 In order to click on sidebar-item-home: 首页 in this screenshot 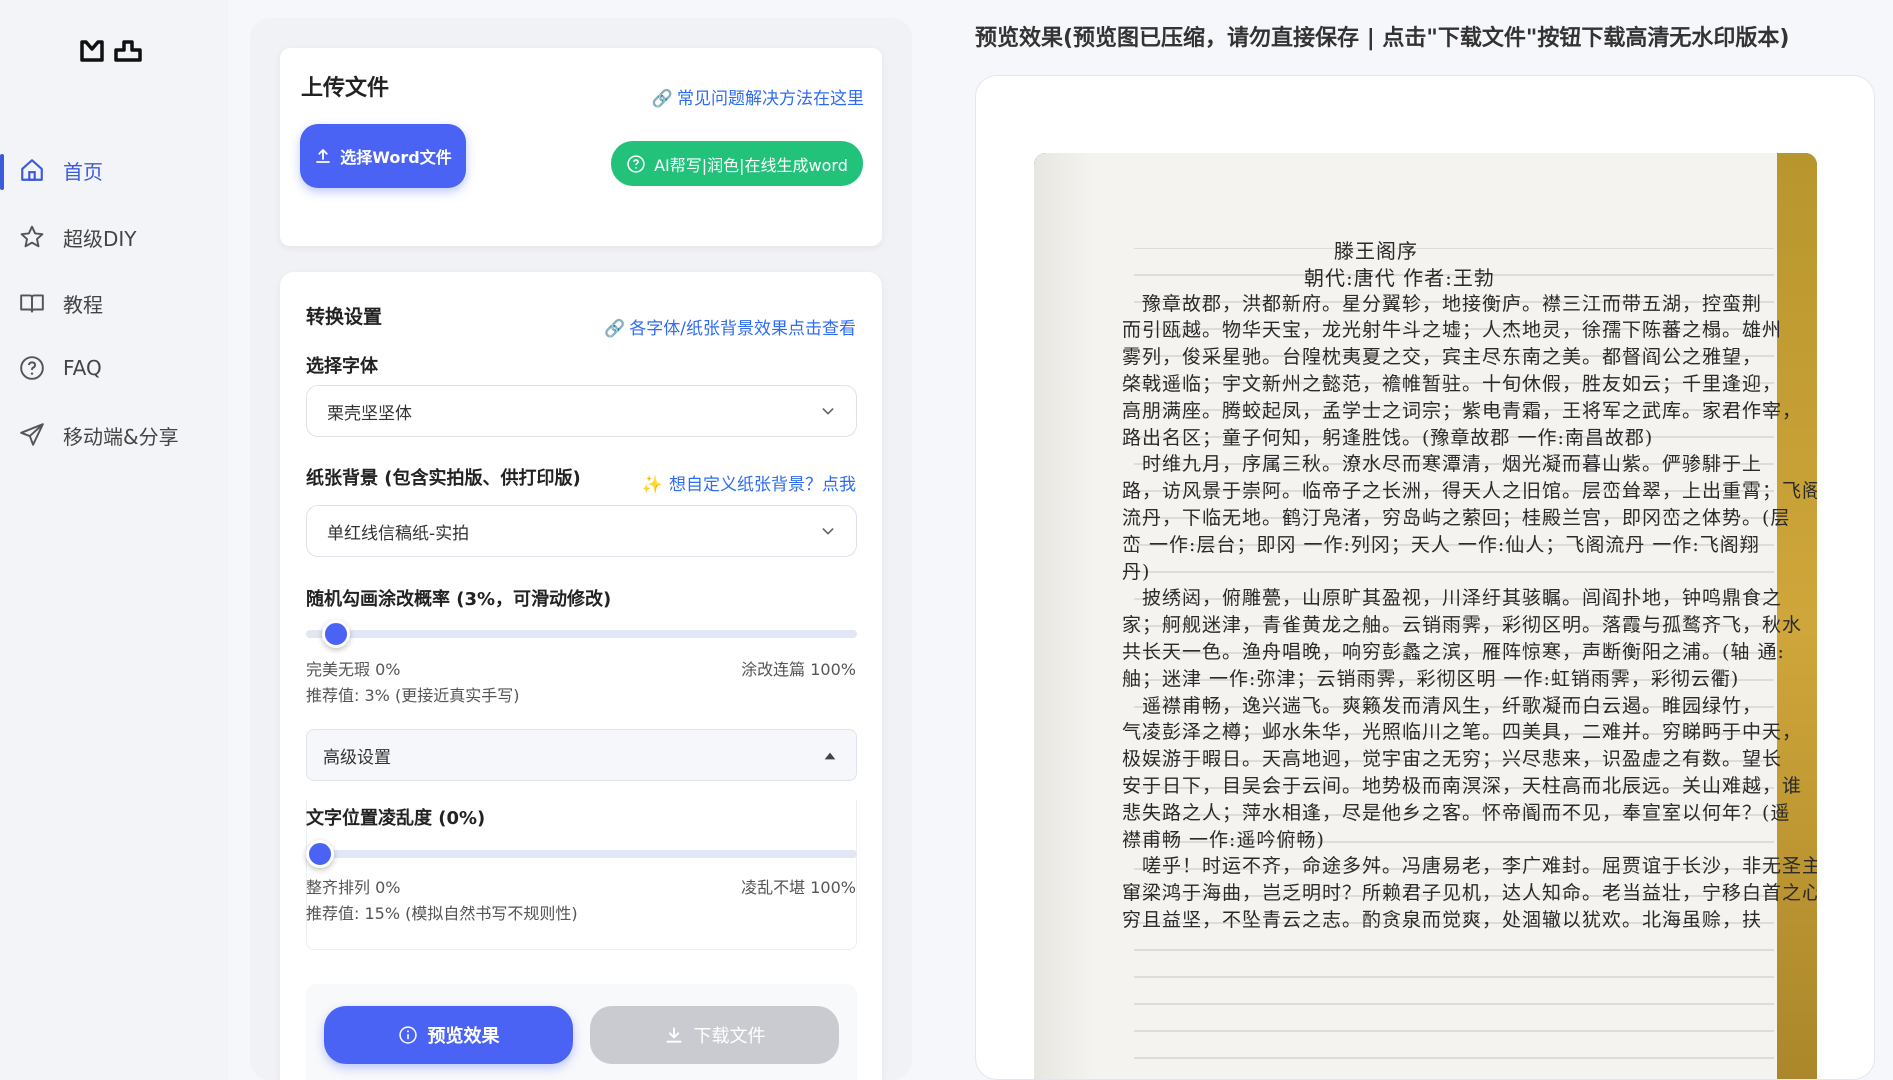, I will do `click(114, 170)`.